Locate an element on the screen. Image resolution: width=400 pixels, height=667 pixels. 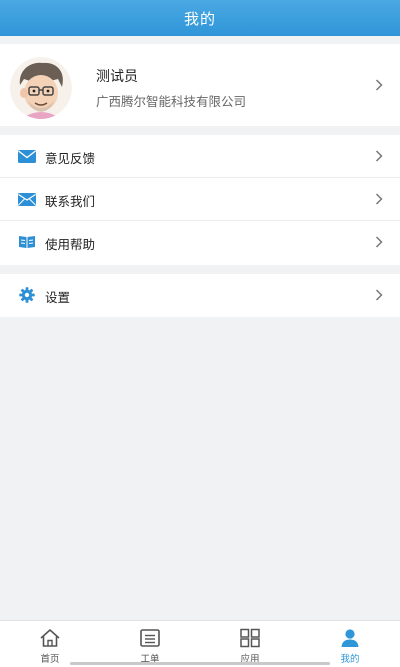
top-bar: 我的 is located at coordinates (200, 18).